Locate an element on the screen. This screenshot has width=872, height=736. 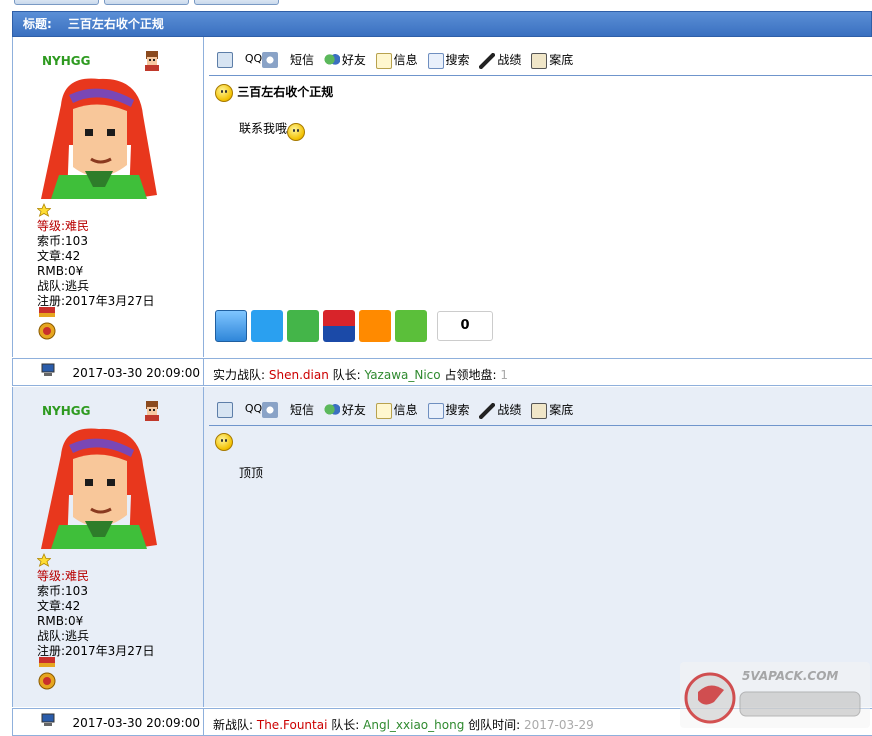
info-label: 信息 is located at coordinates (405, 60).